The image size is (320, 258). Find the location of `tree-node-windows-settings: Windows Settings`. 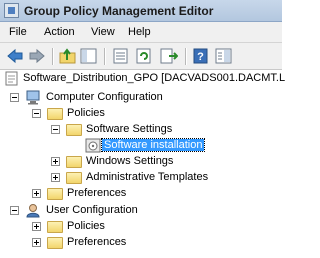

tree-node-windows-settings: Windows Settings is located at coordinates (141, 162).